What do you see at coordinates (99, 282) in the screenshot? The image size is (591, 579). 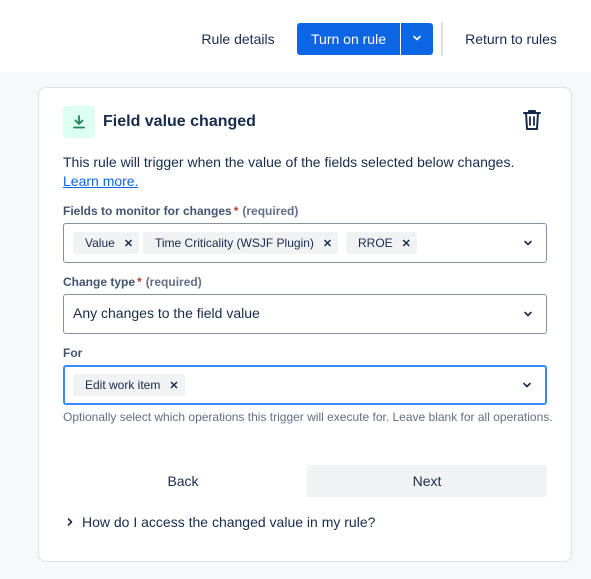 I see `change-type-label-text: Change type` at bounding box center [99, 282].